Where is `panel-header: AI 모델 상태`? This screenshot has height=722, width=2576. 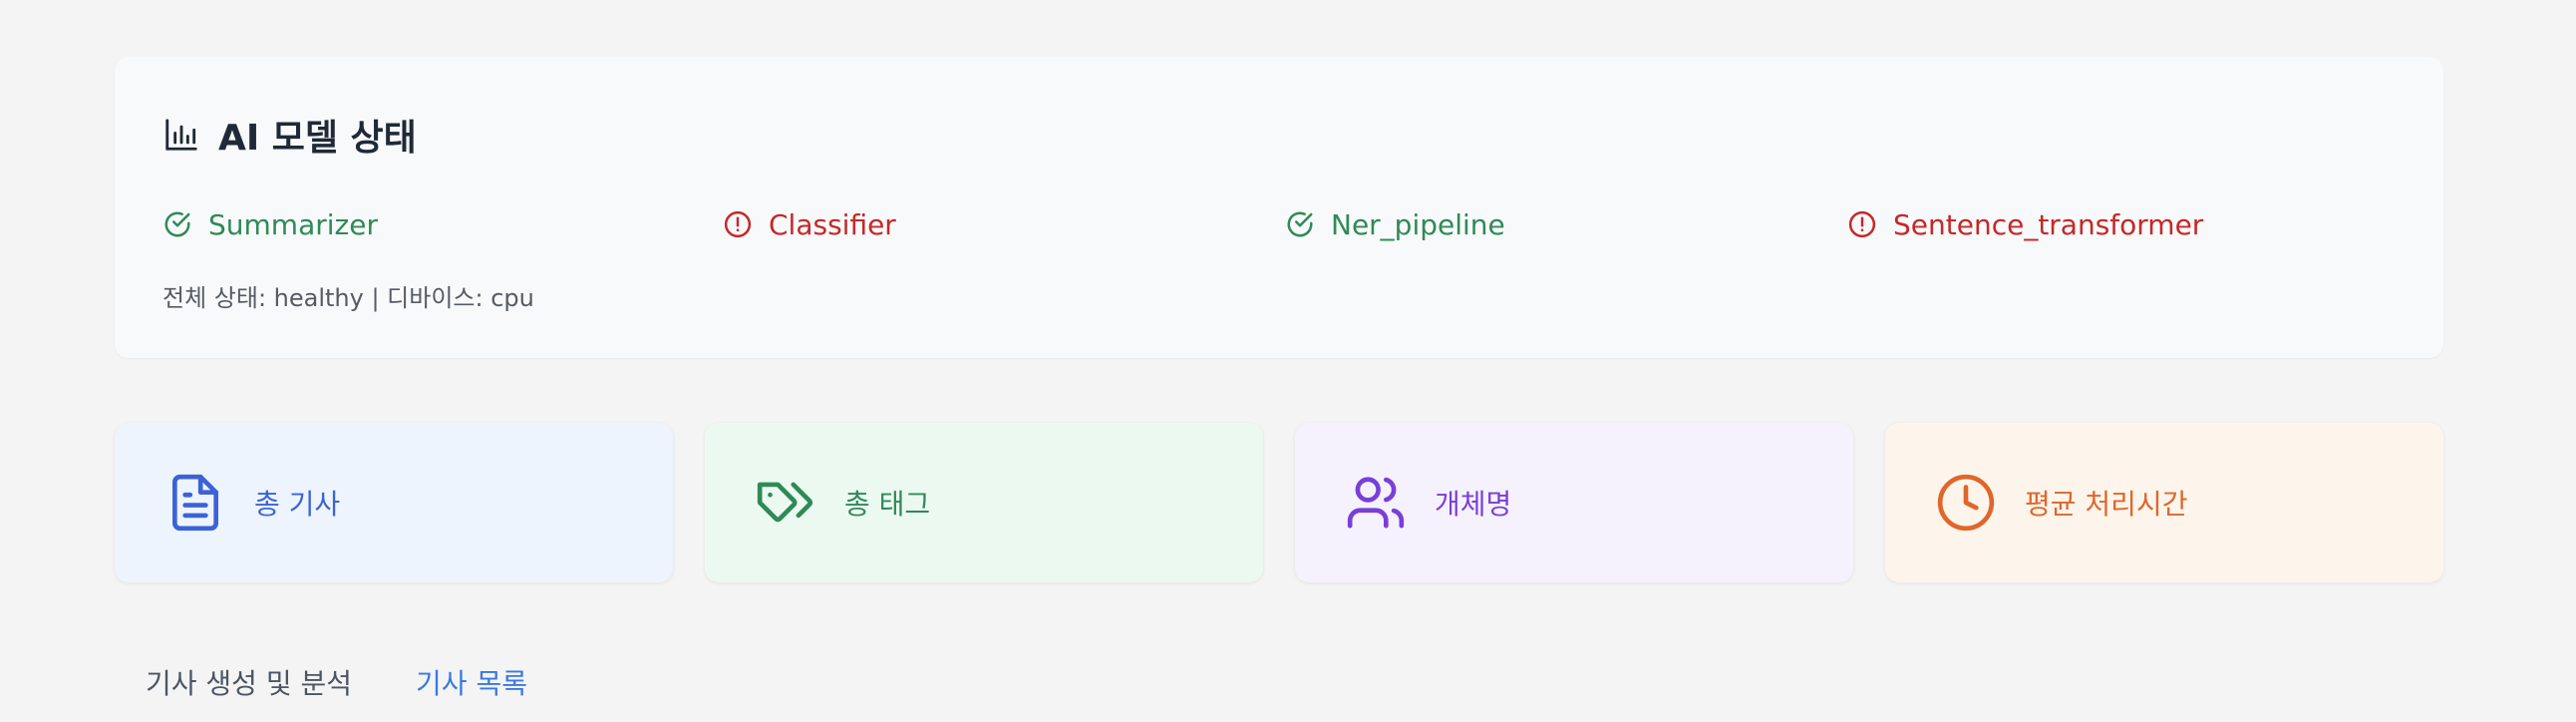 panel-header: AI 모델 상태 is located at coordinates (289, 135).